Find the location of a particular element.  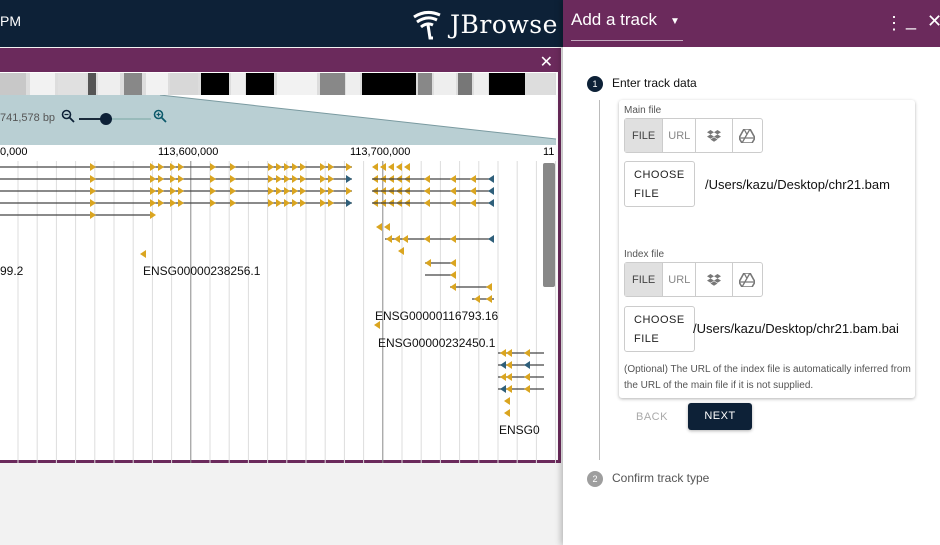

track-scrollbar is located at coordinates (549, 225).